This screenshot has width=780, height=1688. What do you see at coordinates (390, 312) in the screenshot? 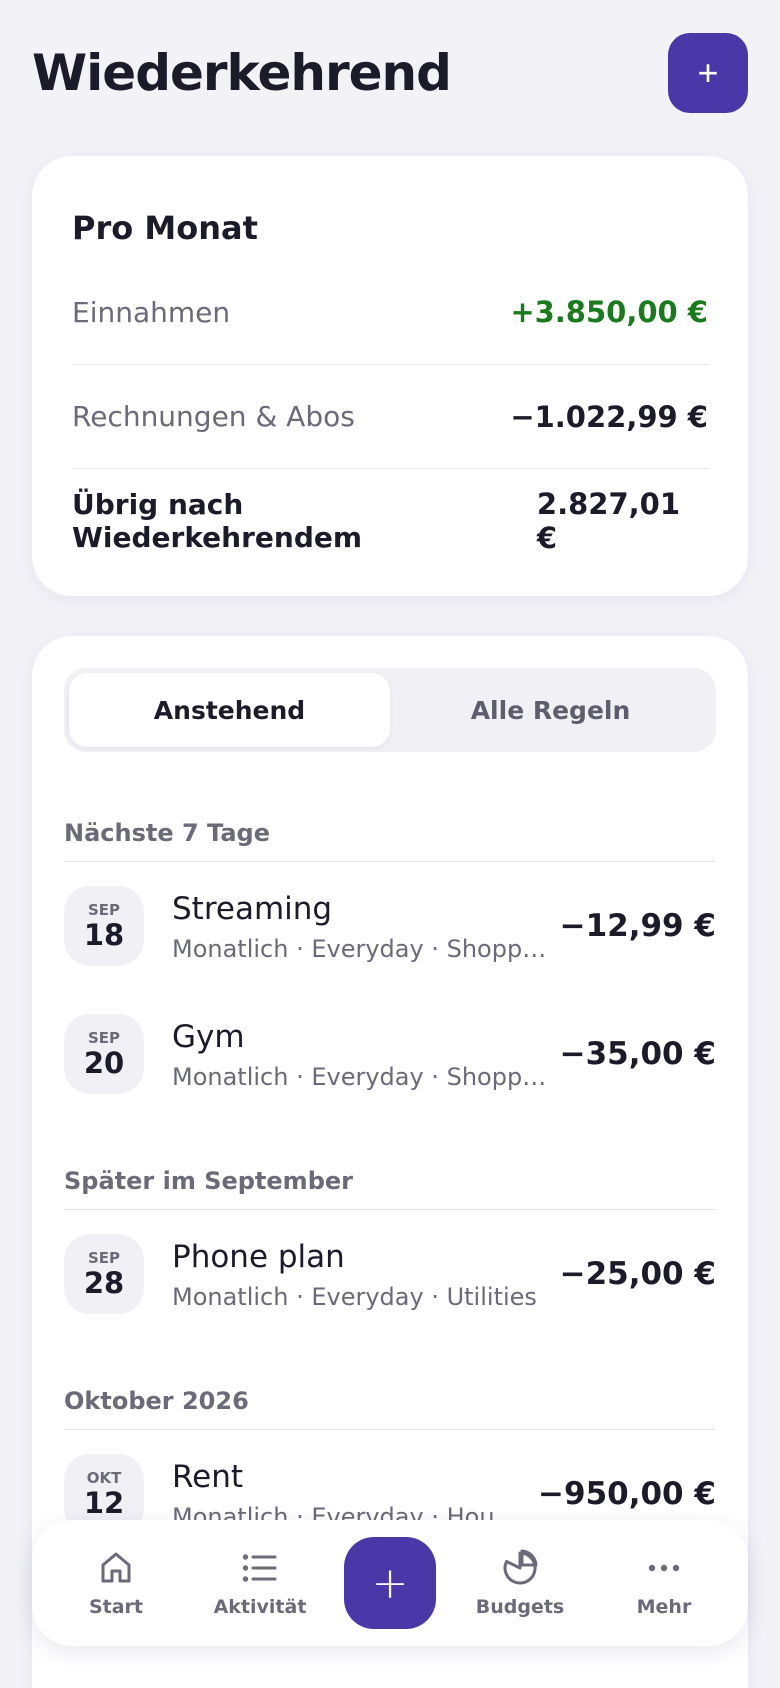
I see `summary-row-income: Einnahmen +3.850,00 €` at bounding box center [390, 312].